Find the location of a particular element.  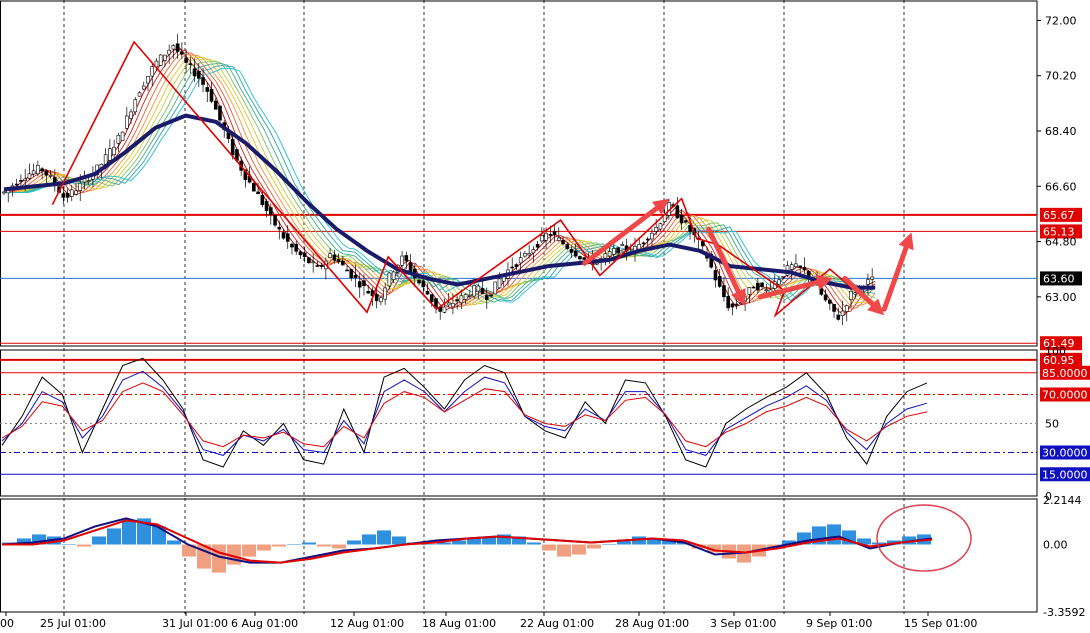

current-price-label: 63.60 is located at coordinates (1059, 278).